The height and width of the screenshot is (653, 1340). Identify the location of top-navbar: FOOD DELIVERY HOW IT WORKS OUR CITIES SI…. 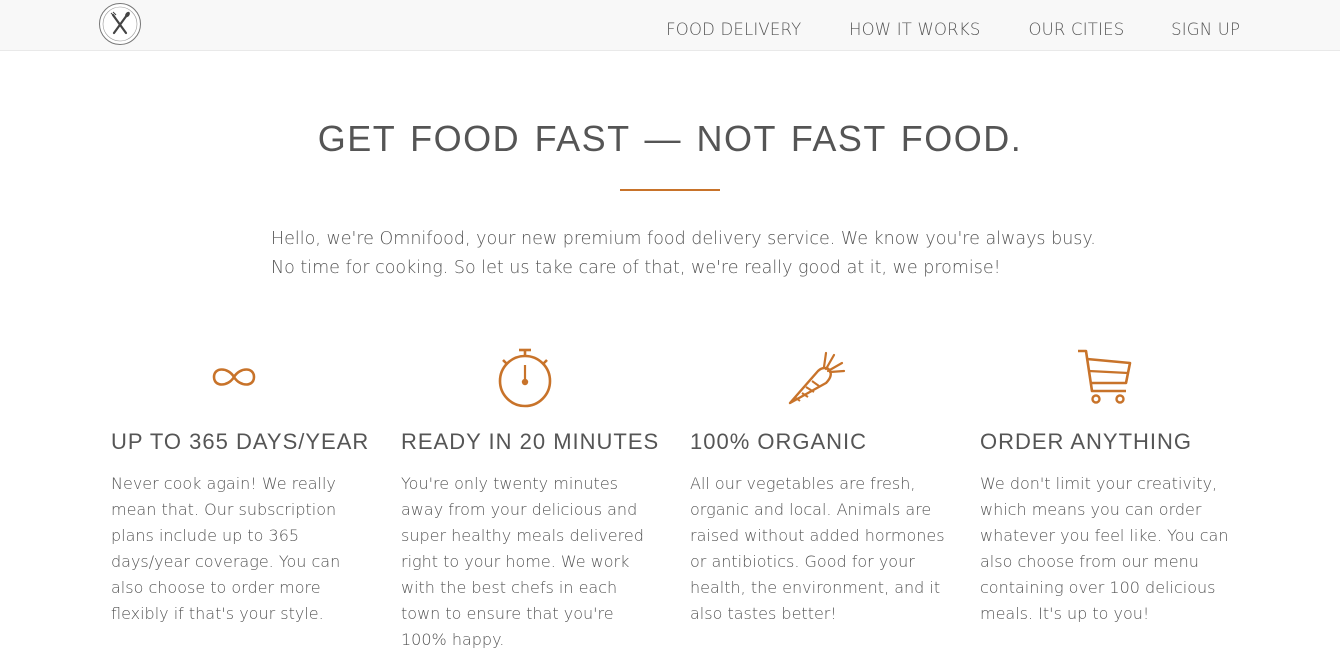
(670, 25).